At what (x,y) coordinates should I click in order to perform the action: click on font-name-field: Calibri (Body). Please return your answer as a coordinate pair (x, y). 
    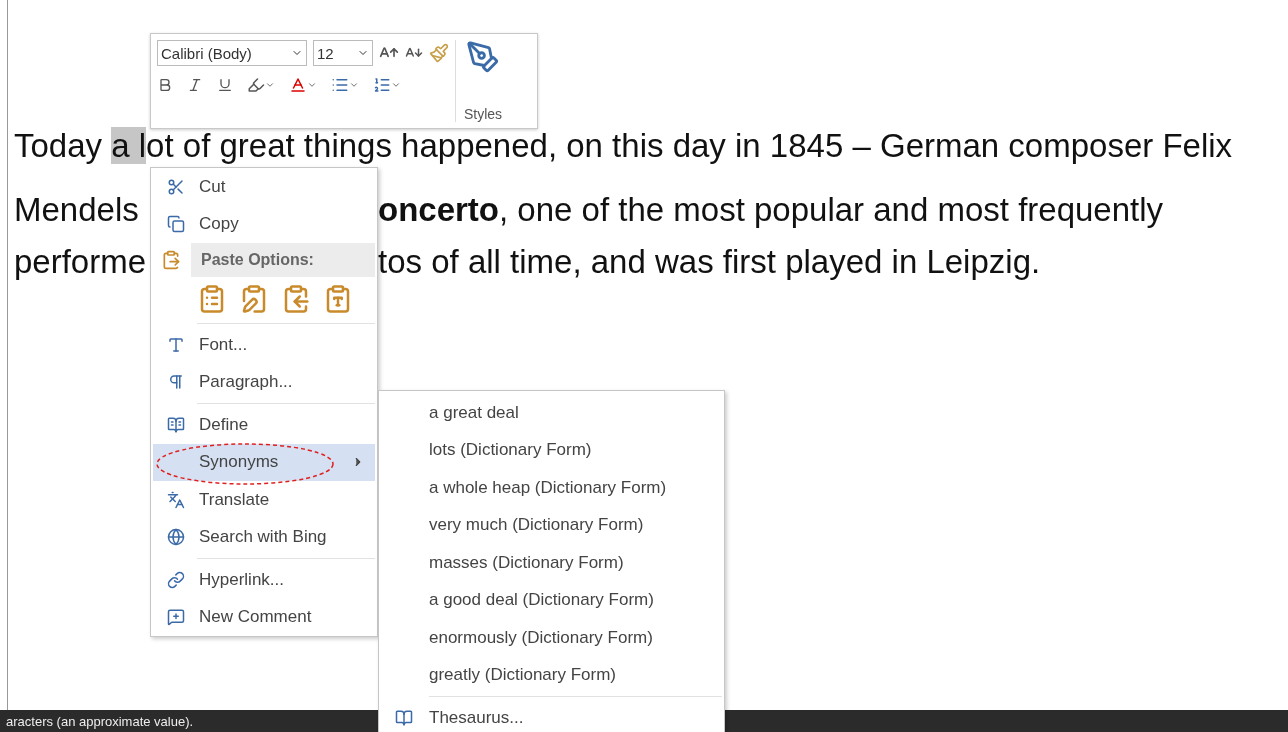
    Looking at the image, I should click on (232, 53).